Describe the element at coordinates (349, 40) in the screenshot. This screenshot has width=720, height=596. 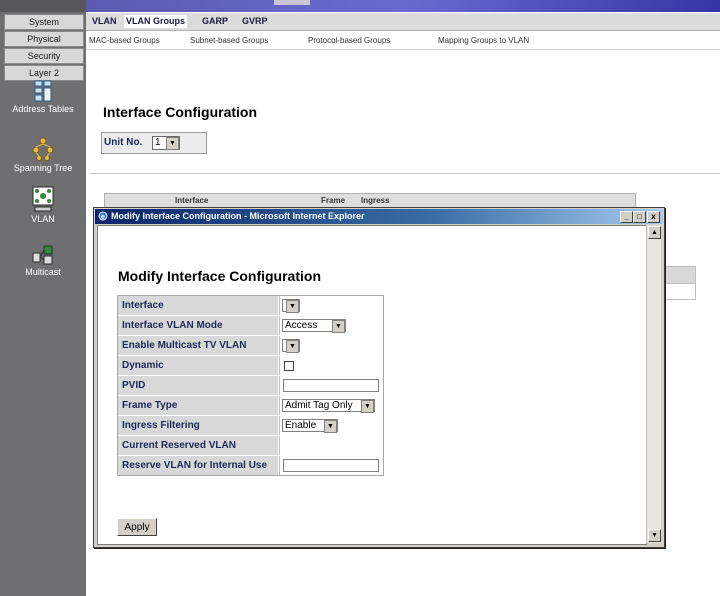
I see `subnav-protocol-based-groups: Protocol-based Groups` at that location.